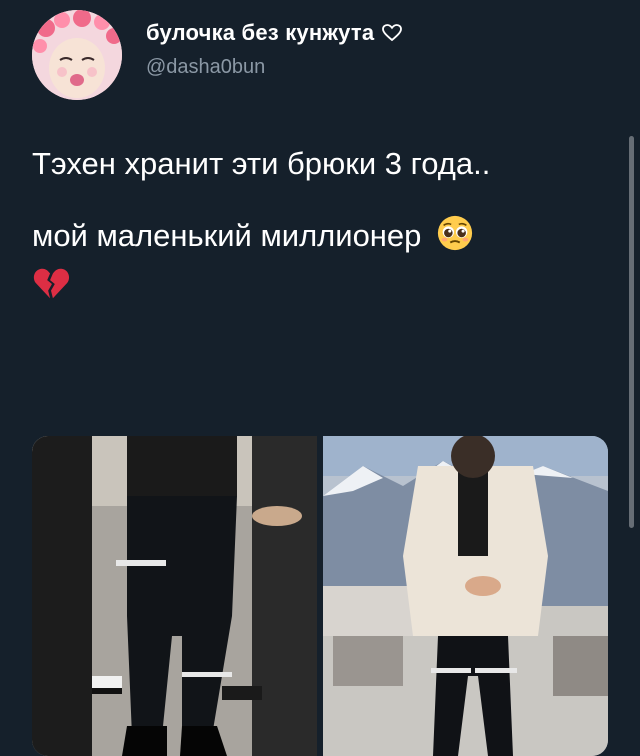 The image size is (640, 756). Describe the element at coordinates (455, 233) in the screenshot. I see `pleading-face-icon` at that location.